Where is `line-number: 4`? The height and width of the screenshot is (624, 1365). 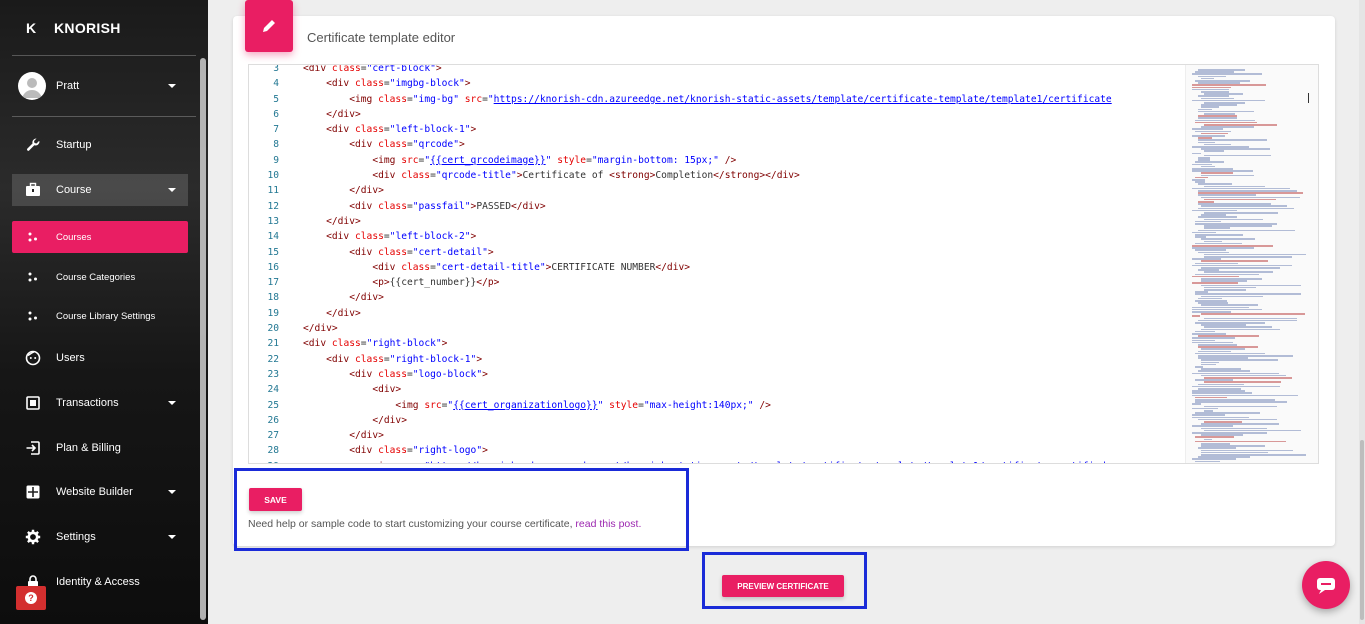 line-number: 4 is located at coordinates (276, 84).